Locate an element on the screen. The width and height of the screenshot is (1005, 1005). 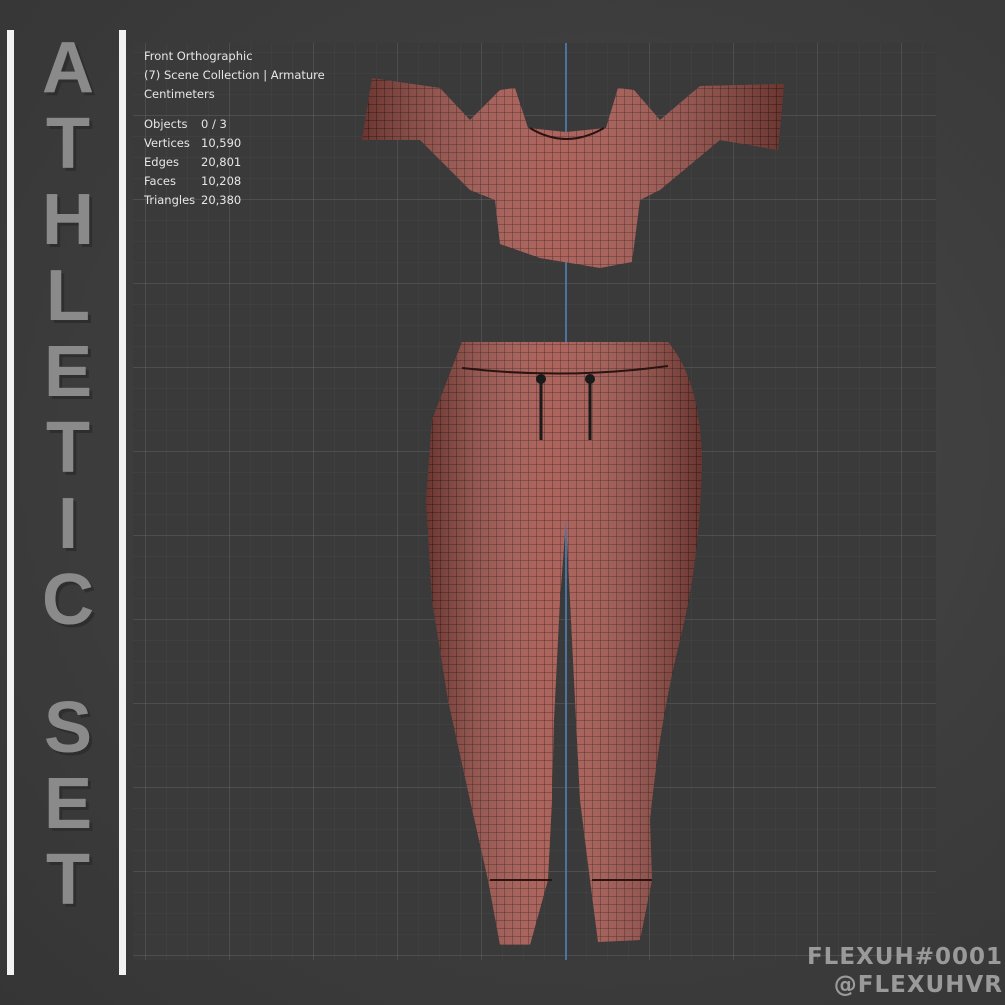
stat-row: Edges 20,801 is located at coordinates (234, 162).